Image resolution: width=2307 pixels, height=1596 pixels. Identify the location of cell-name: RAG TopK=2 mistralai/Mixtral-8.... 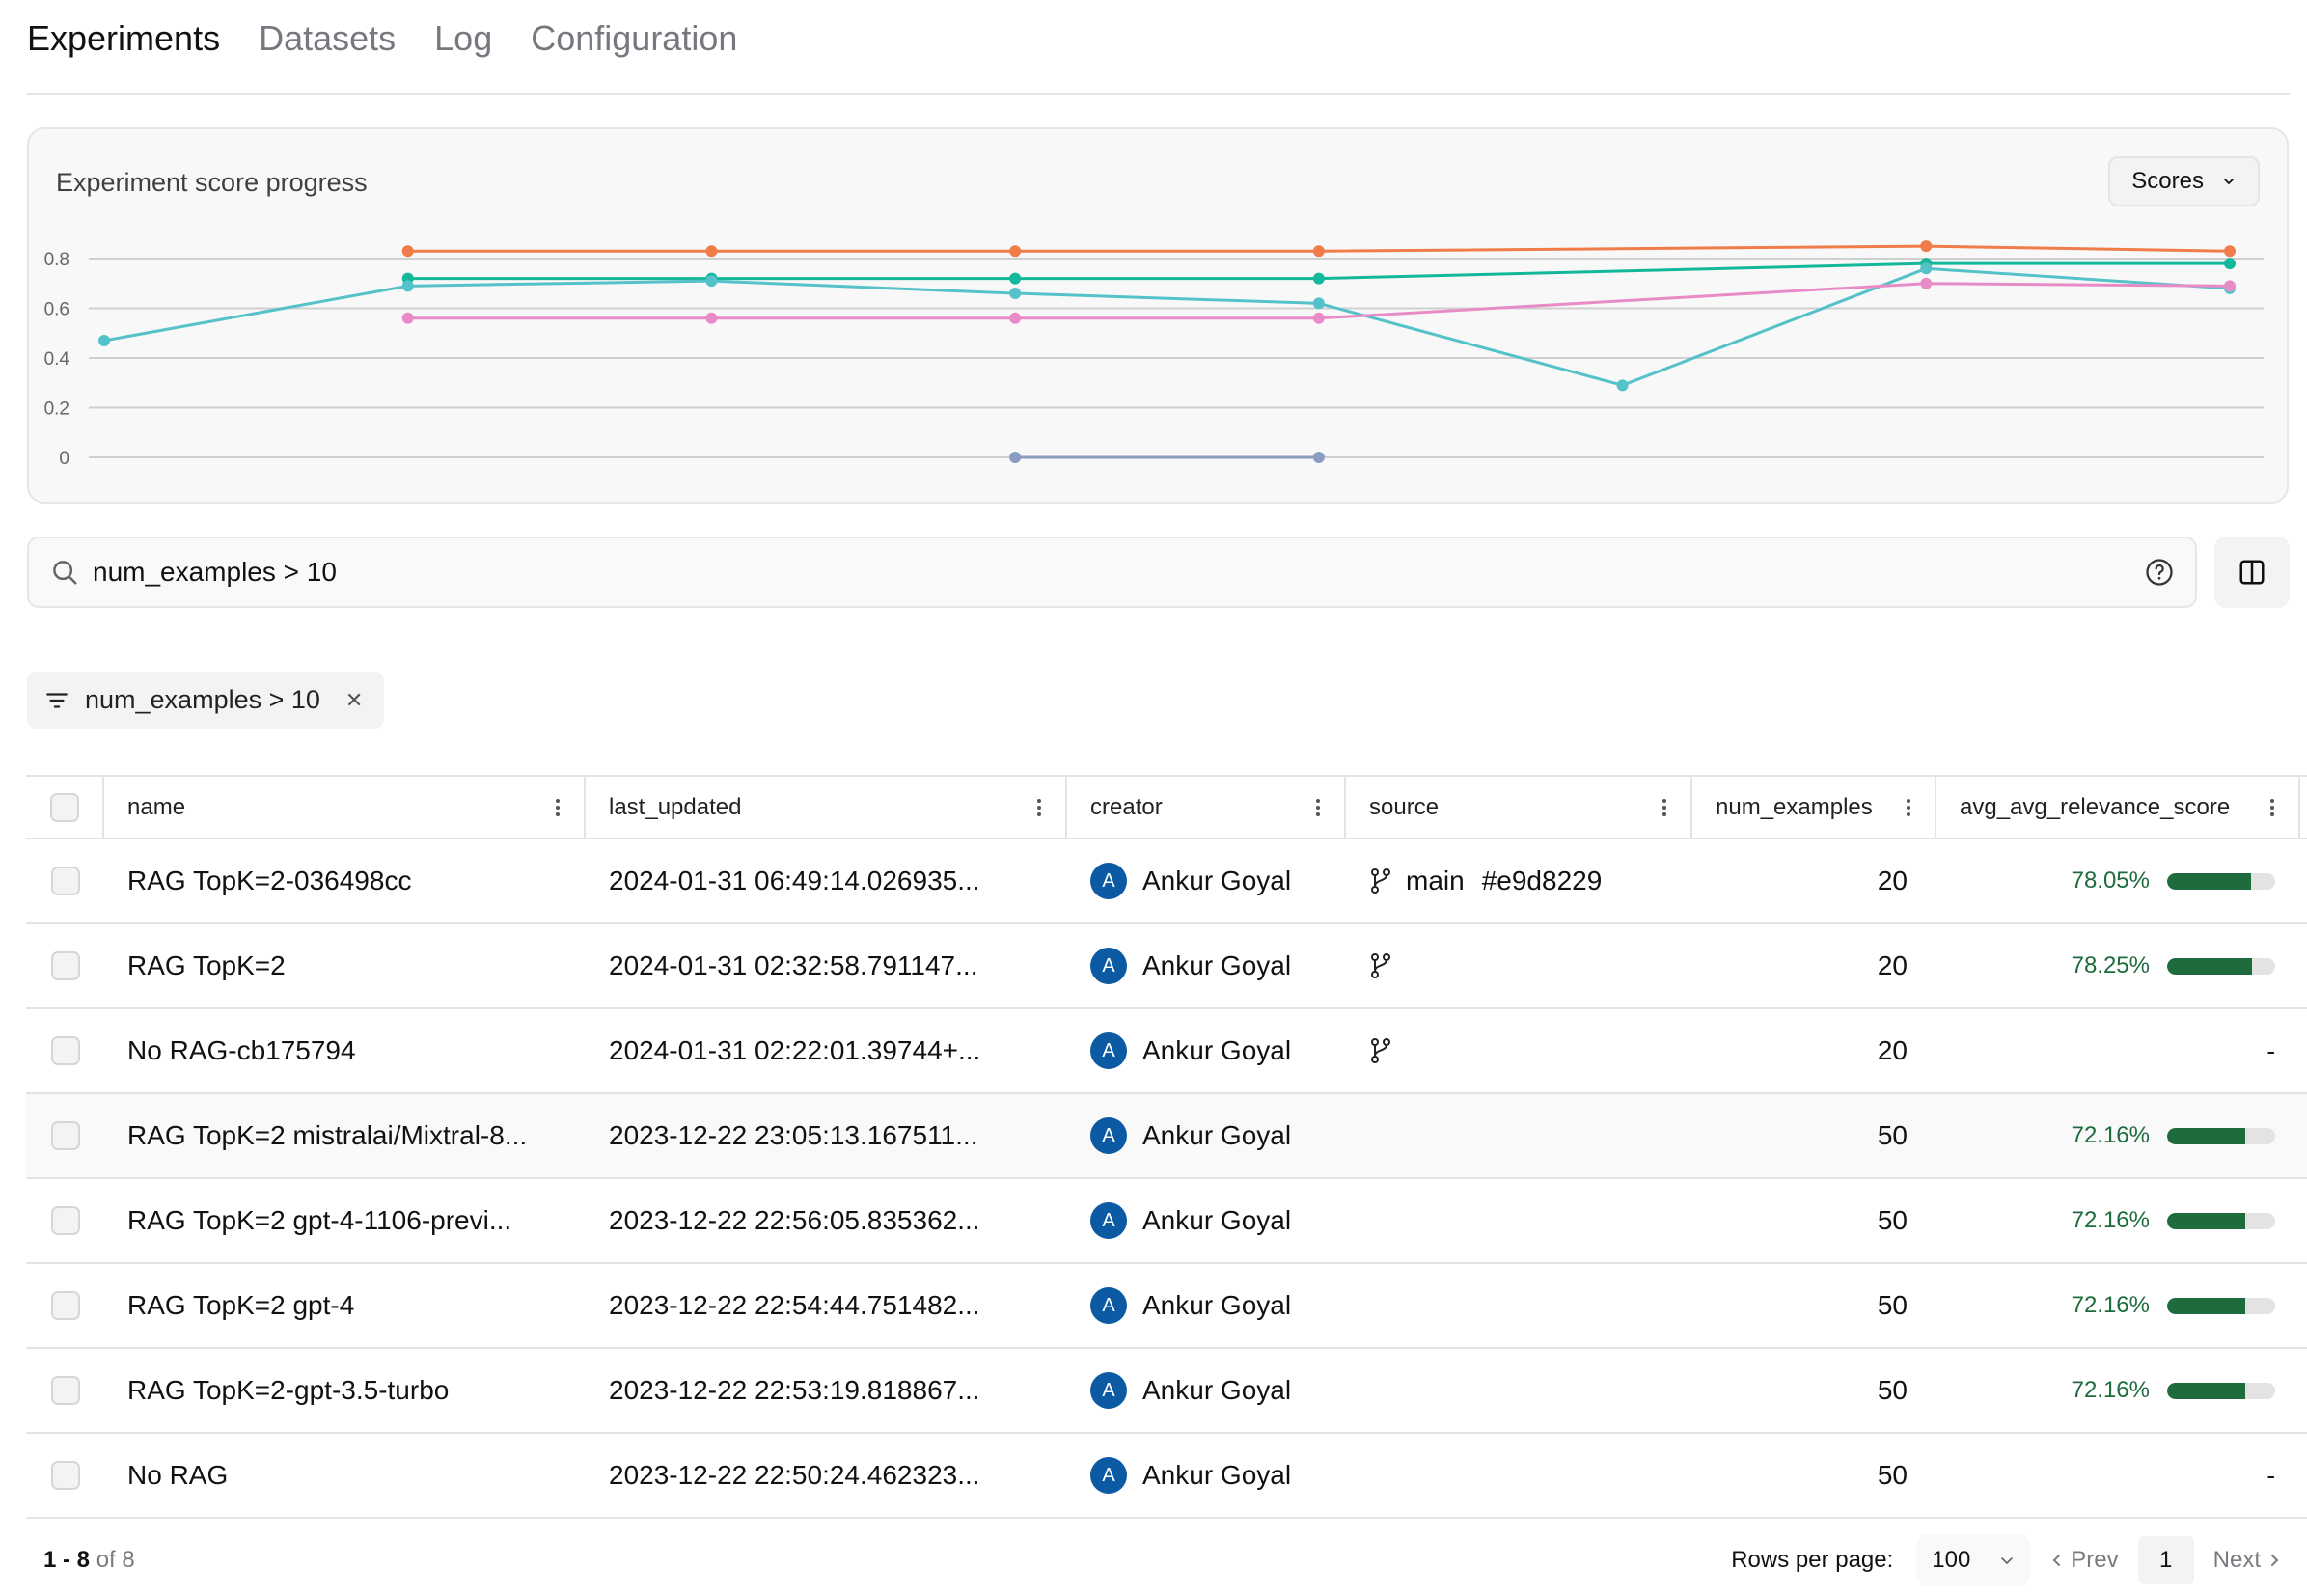
(345, 1135).